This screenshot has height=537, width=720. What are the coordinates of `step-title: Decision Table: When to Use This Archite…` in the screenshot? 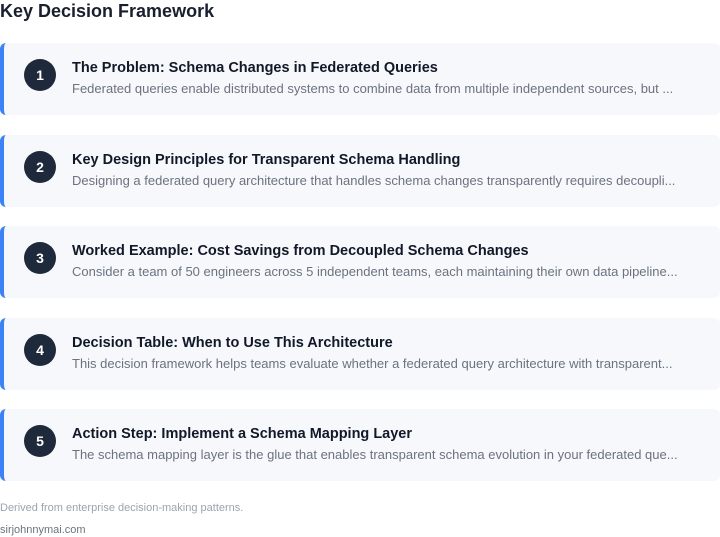 It's located at (232, 342).